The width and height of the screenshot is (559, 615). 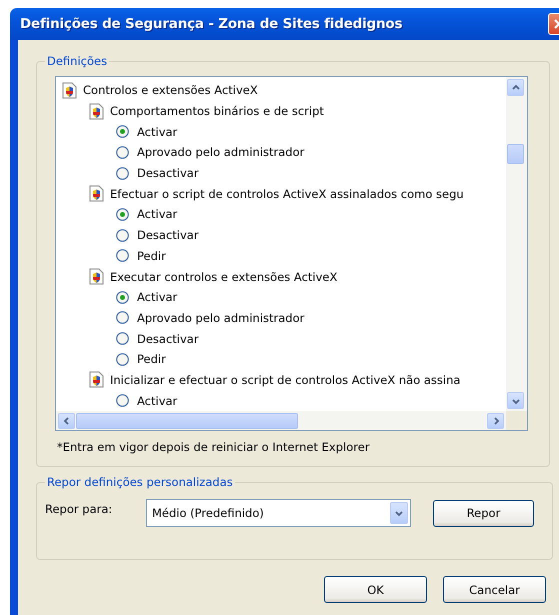 I want to click on dialog-button: OK, so click(x=375, y=589).